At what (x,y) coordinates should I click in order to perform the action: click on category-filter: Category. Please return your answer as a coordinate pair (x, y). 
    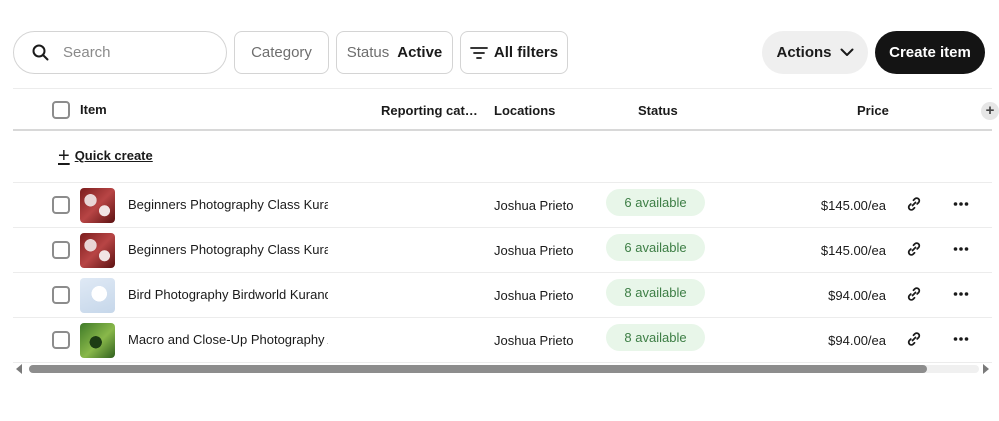
    Looking at the image, I should click on (281, 52).